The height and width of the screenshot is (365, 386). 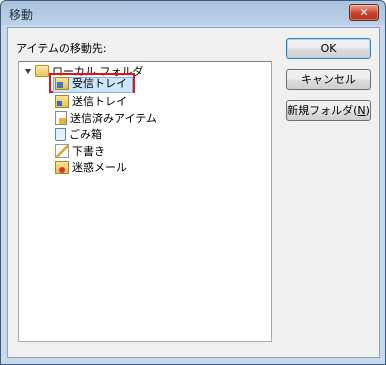 I want to click on title-bar: 移動 ✕, so click(x=193, y=13).